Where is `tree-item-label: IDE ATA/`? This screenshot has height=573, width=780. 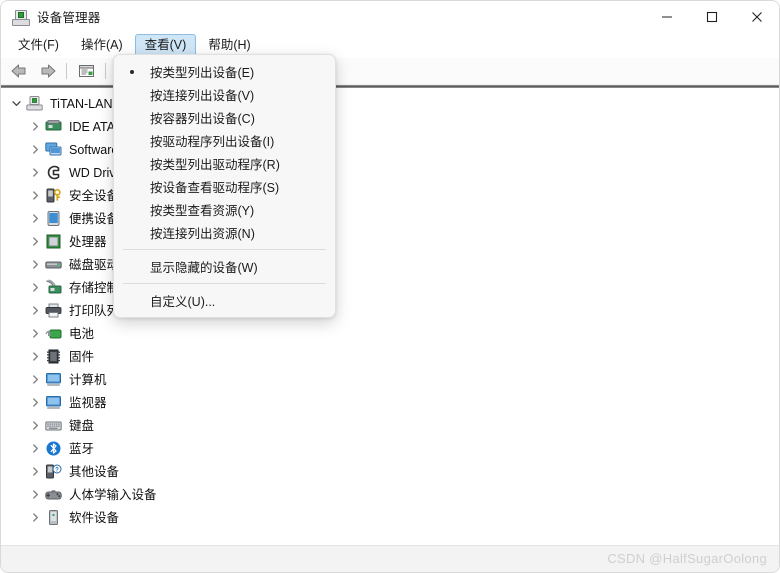 tree-item-label: IDE ATA/ is located at coordinates (94, 126).